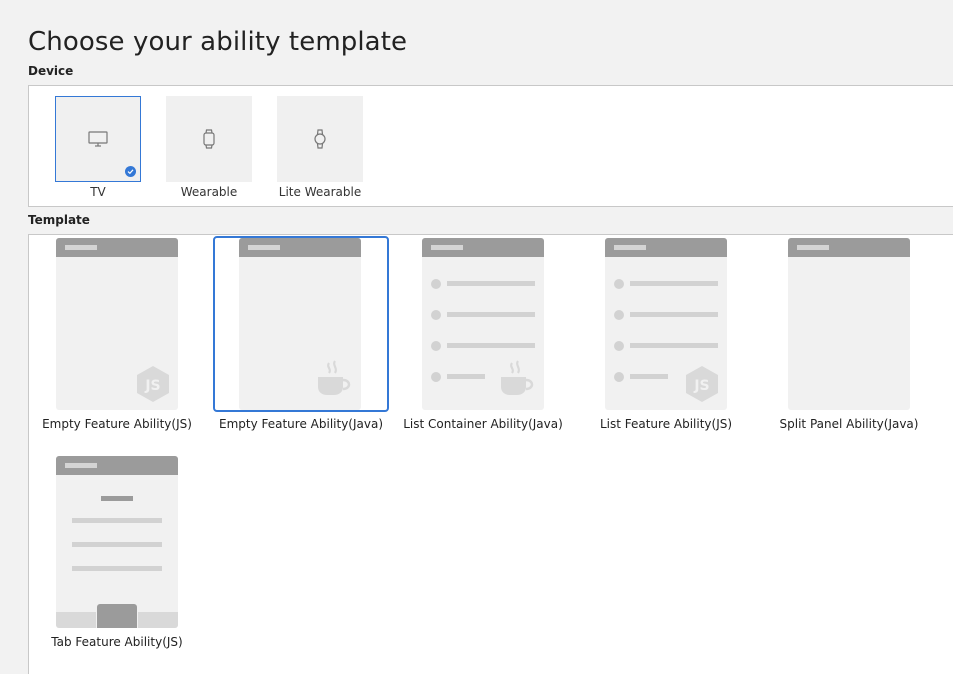 The width and height of the screenshot is (953, 674). Describe the element at coordinates (209, 192) in the screenshot. I see `device-label-wearable: Wearable` at that location.